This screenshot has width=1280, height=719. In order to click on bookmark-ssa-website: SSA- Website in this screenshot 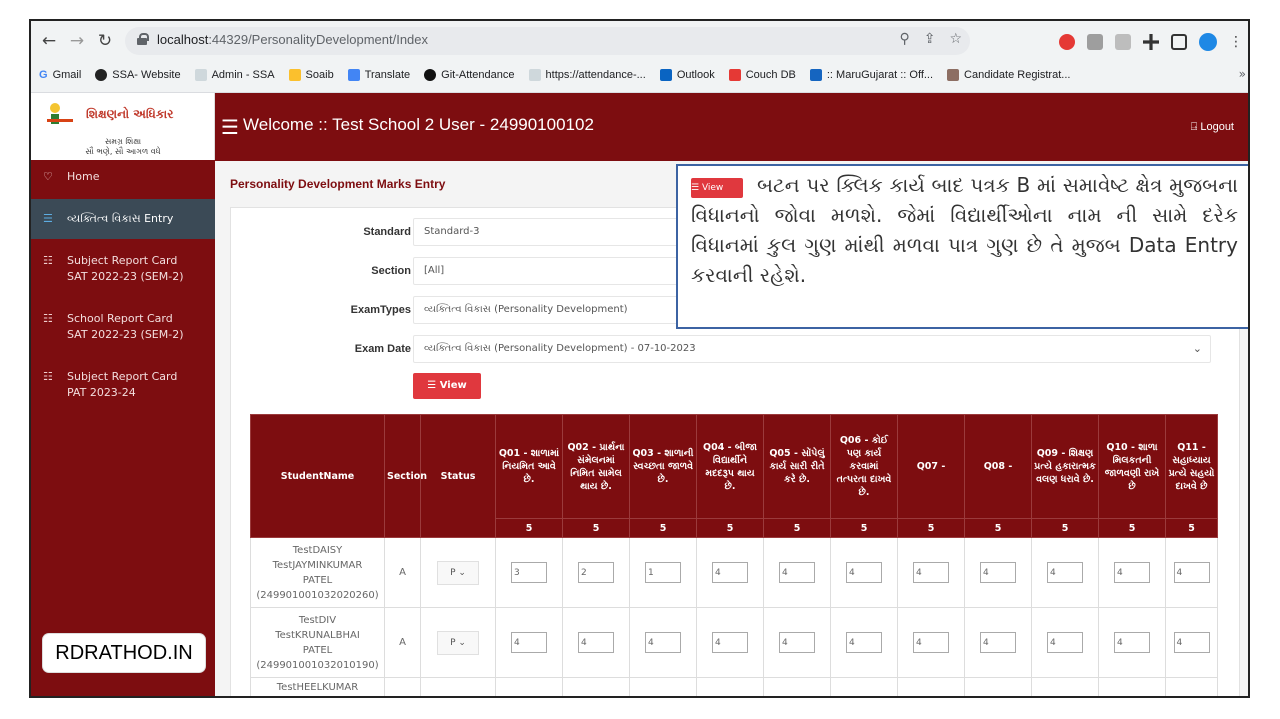, I will do `click(138, 75)`.